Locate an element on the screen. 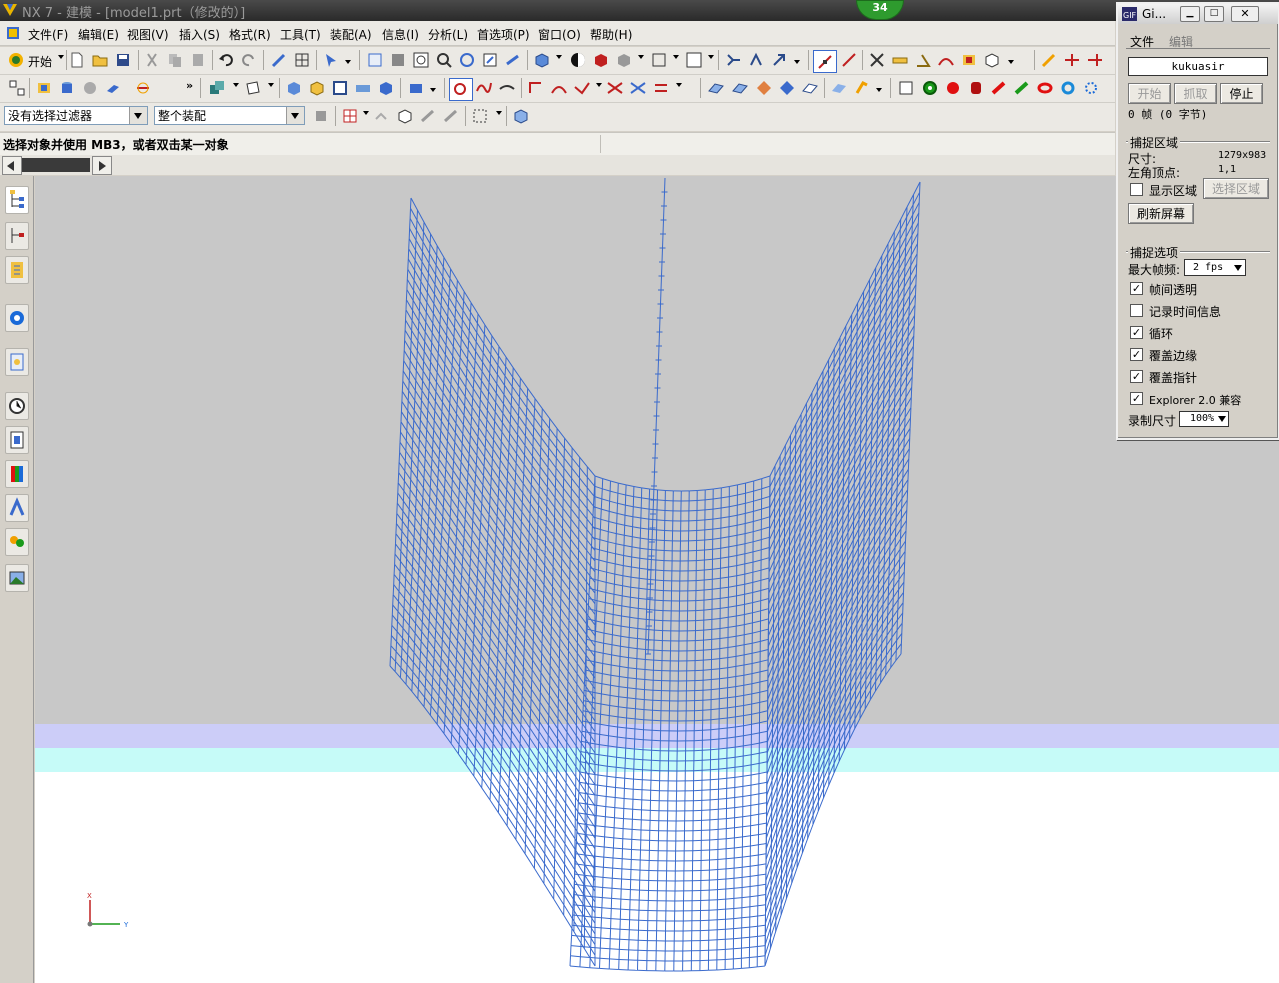 The image size is (1279, 983). edge-select-icon is located at coordinates (451, 116).